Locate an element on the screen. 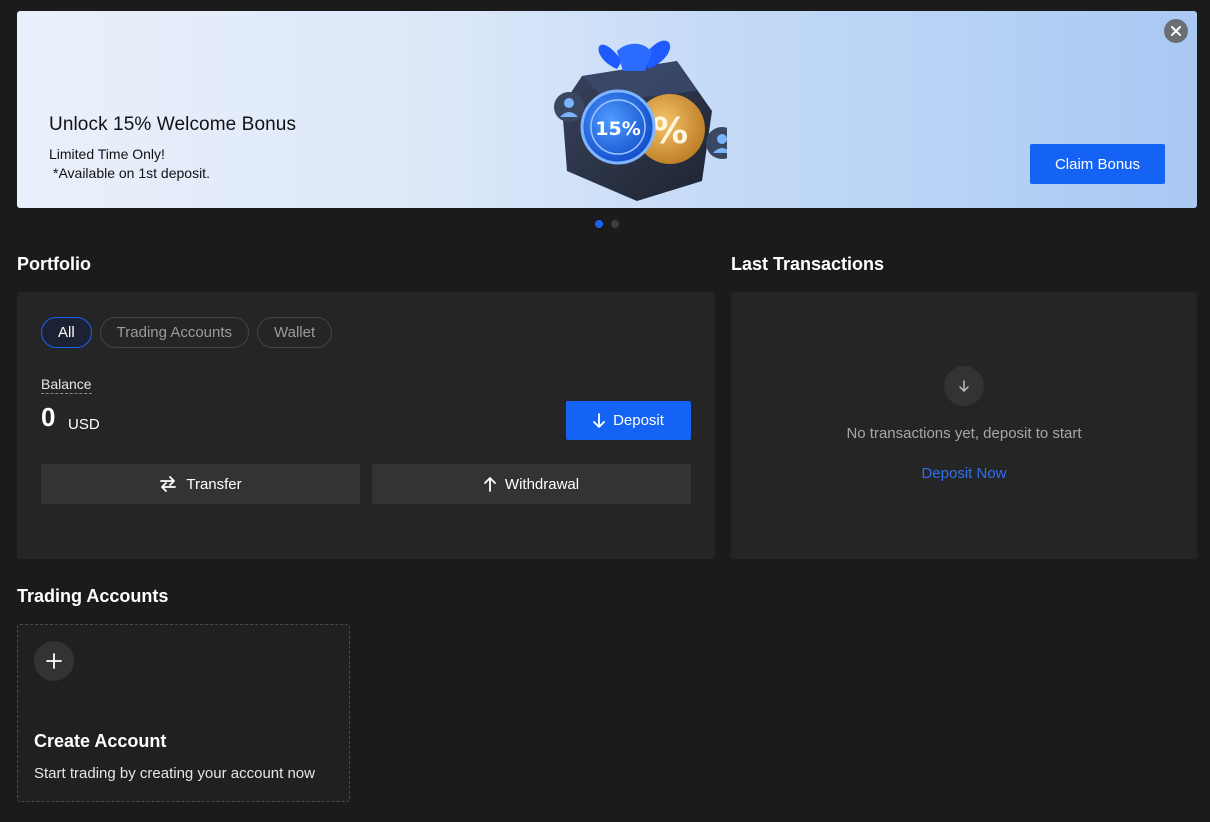 This screenshot has height=822, width=1210. banner-note: *Available on 1st deposit. is located at coordinates (131, 173).